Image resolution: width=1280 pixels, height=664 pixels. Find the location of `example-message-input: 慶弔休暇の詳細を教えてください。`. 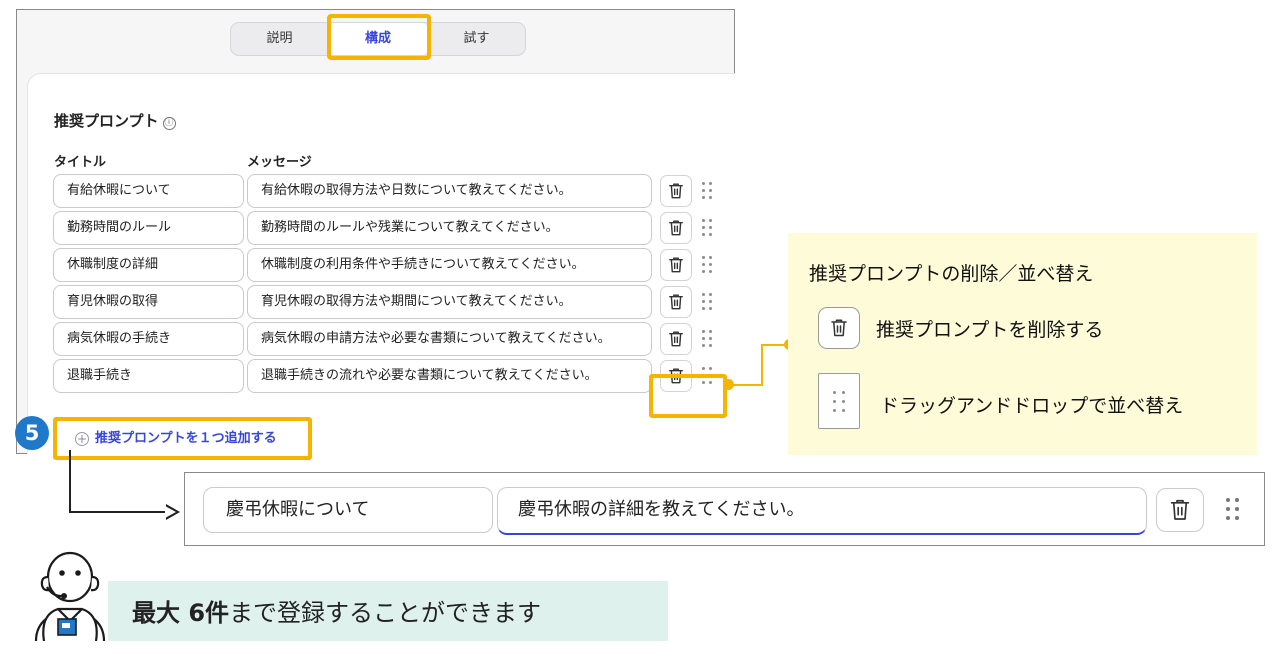

example-message-input: 慶弔休暇の詳細を教えてください。 is located at coordinates (822, 511).